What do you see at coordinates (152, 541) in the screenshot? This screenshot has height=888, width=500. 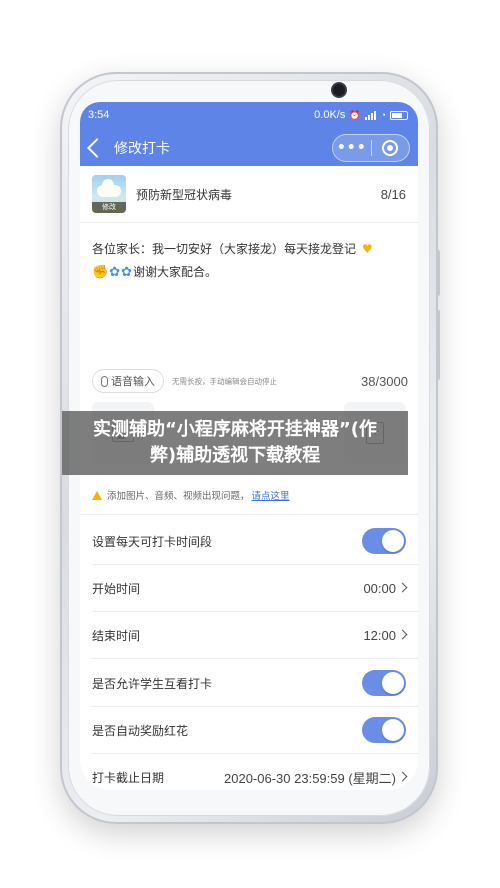 I see `setting-label: 设置每天可打卡时间段` at bounding box center [152, 541].